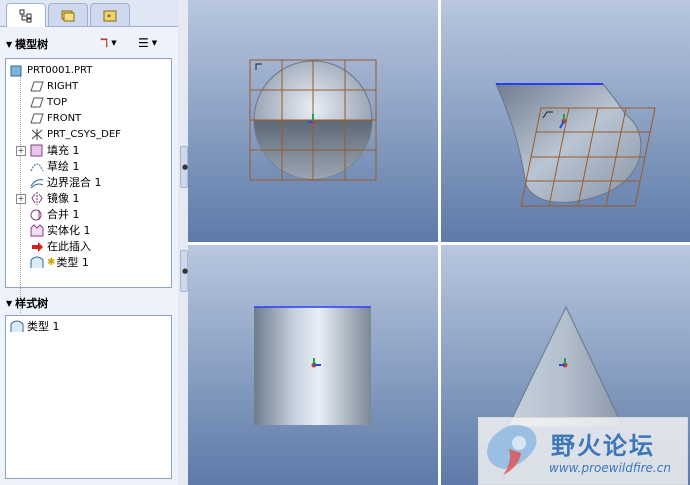 This screenshot has height=485, width=690. I want to click on tree-item-label: 在此插入, so click(69, 246).